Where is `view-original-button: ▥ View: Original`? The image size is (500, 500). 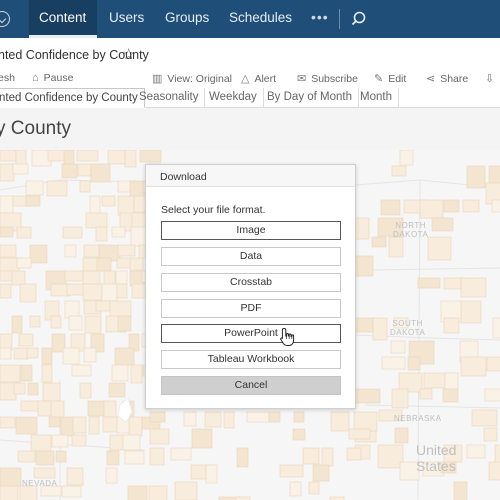 view-original-button: ▥ View: Original is located at coordinates (192, 79).